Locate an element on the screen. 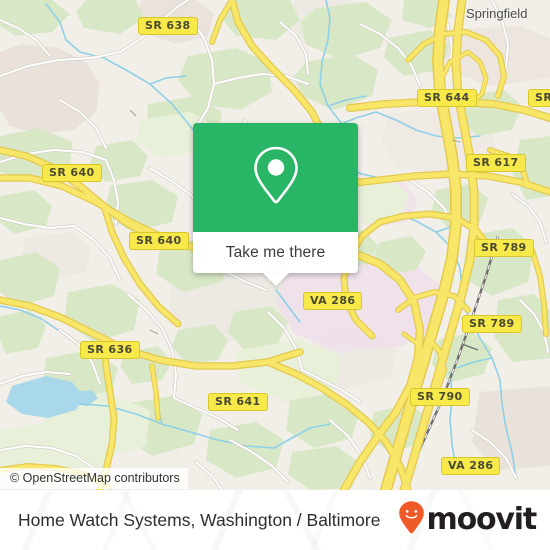 This screenshot has height=550, width=550. road-shield-sr-644: SR 644 is located at coordinates (447, 98).